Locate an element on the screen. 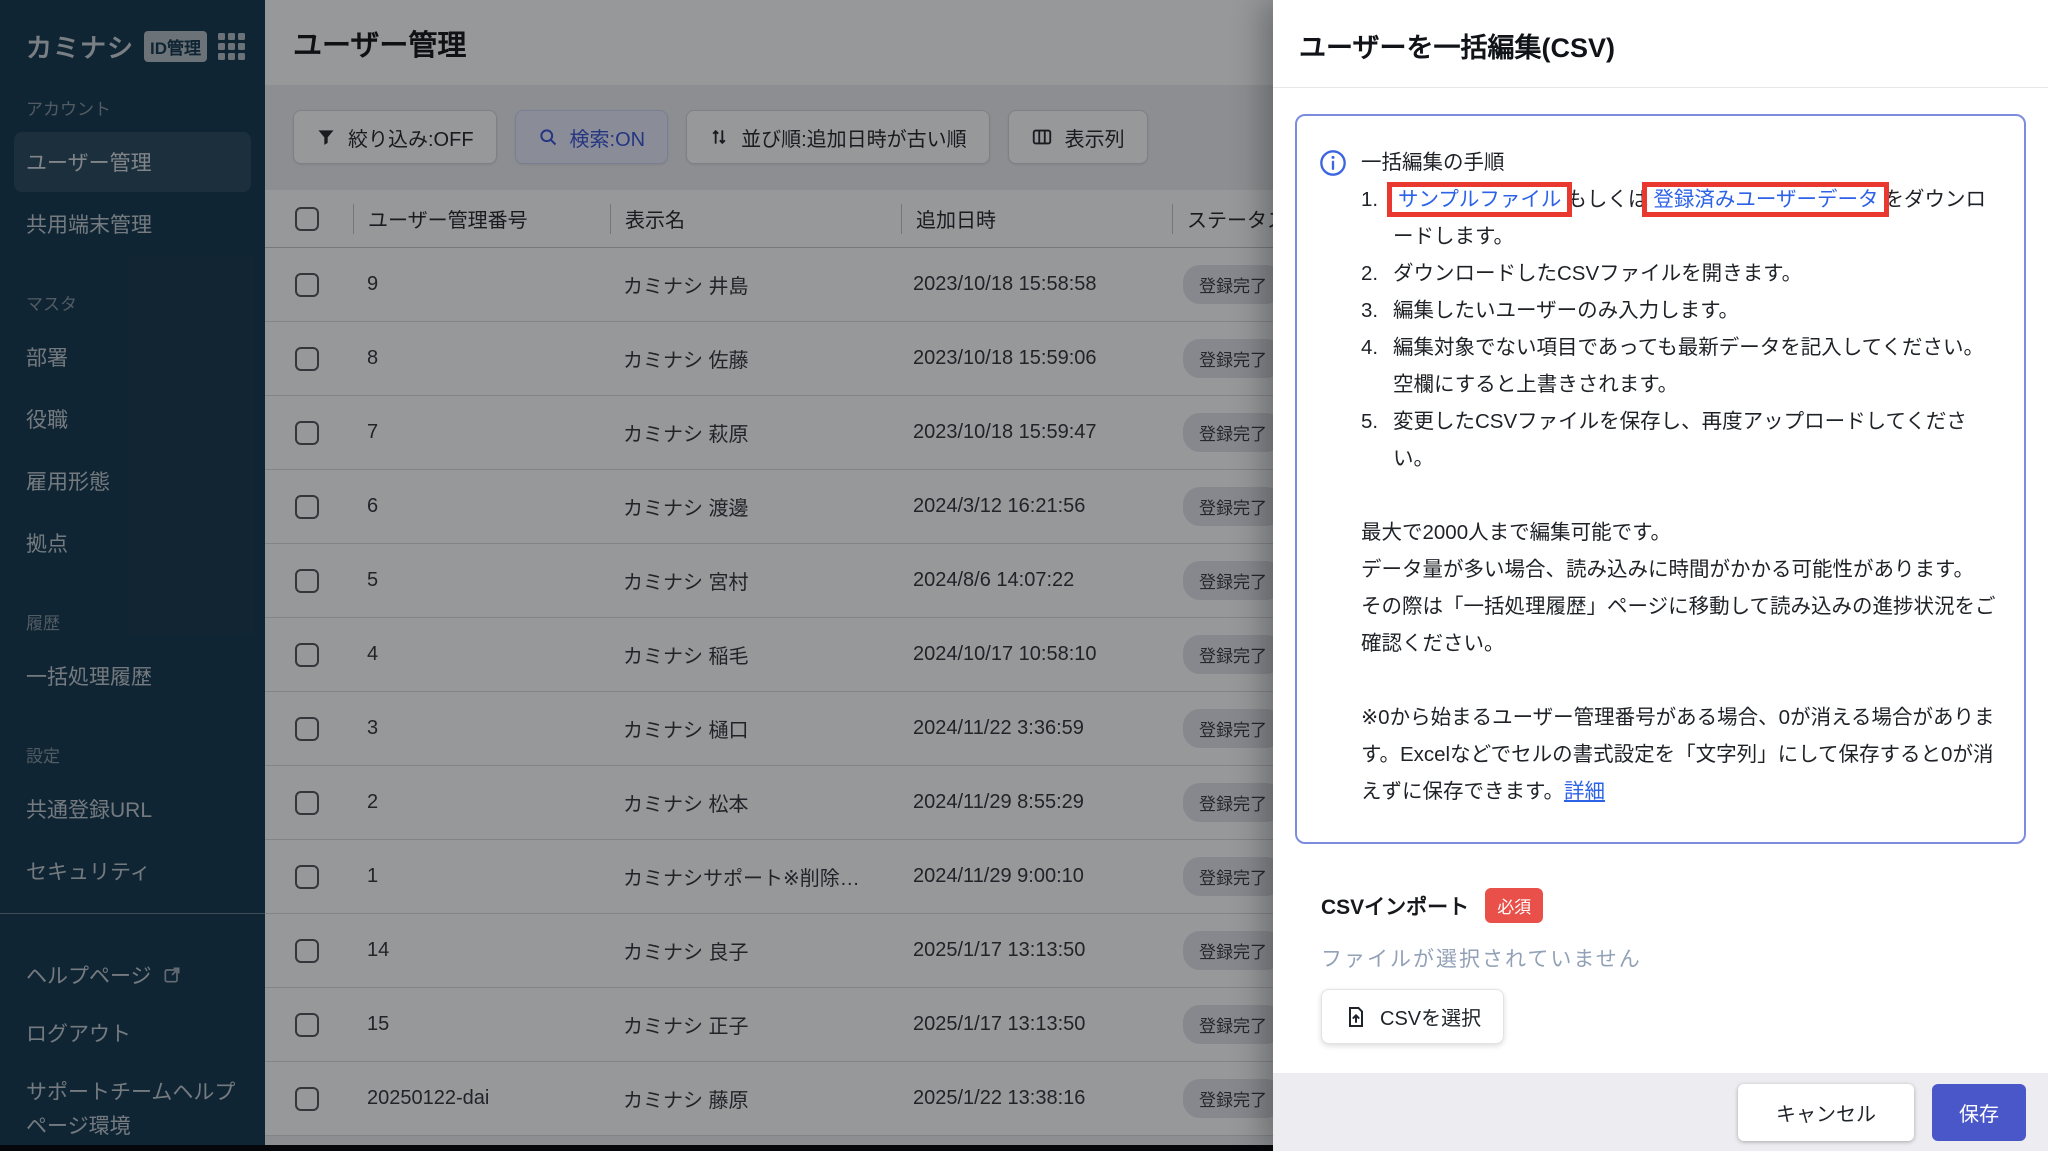 This screenshot has height=1151, width=2048. modal-title: ユーザーを一括編集(CSV) is located at coordinates (1457, 48).